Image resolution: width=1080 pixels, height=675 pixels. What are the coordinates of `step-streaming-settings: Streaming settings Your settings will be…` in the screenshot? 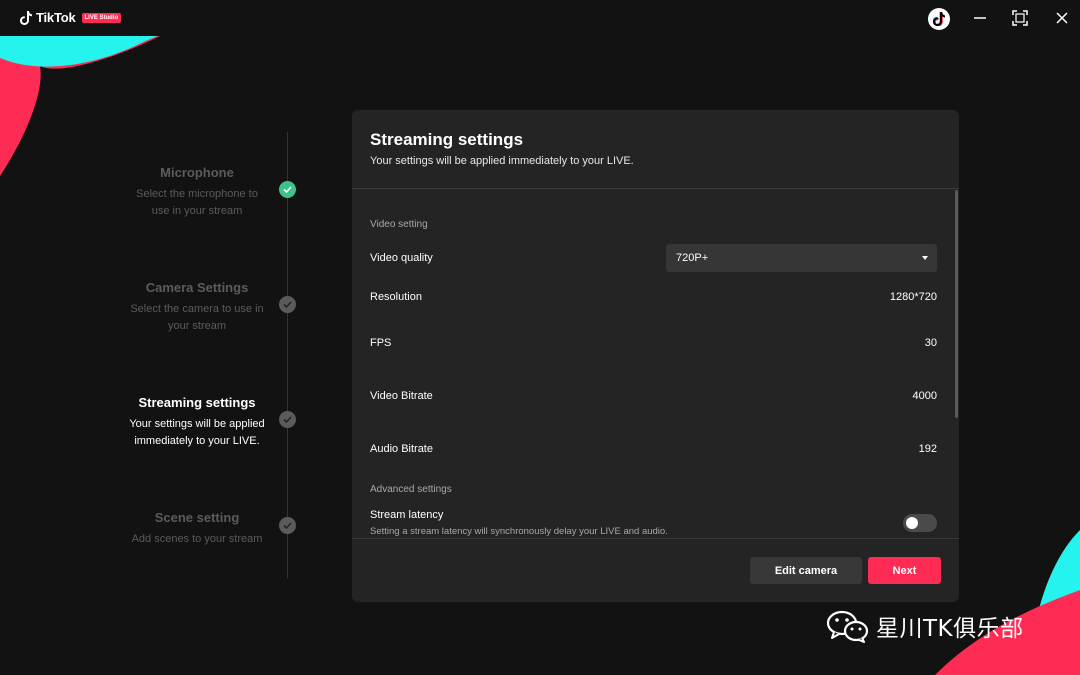 It's located at (197, 422).